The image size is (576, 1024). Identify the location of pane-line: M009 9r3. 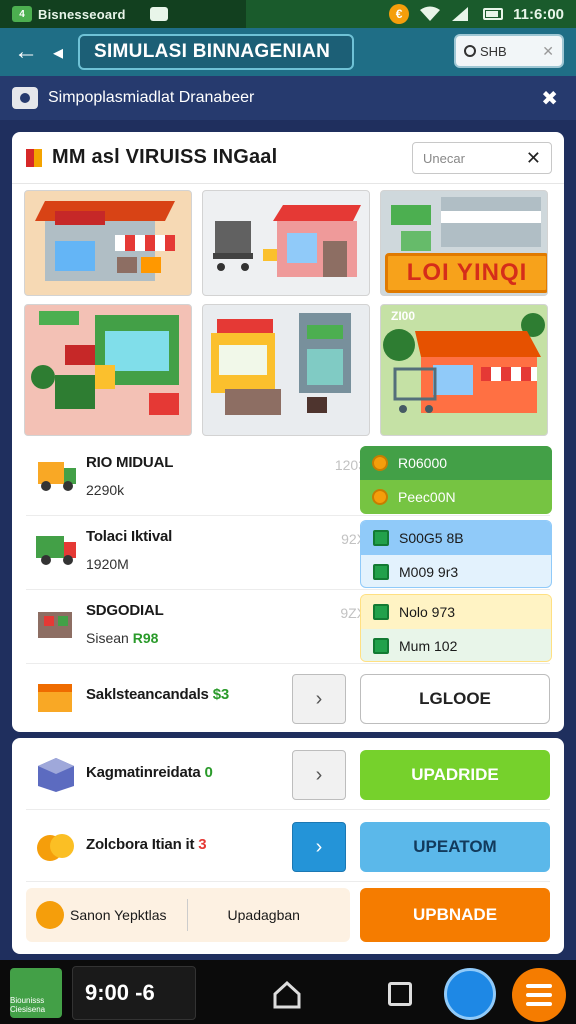
(456, 571).